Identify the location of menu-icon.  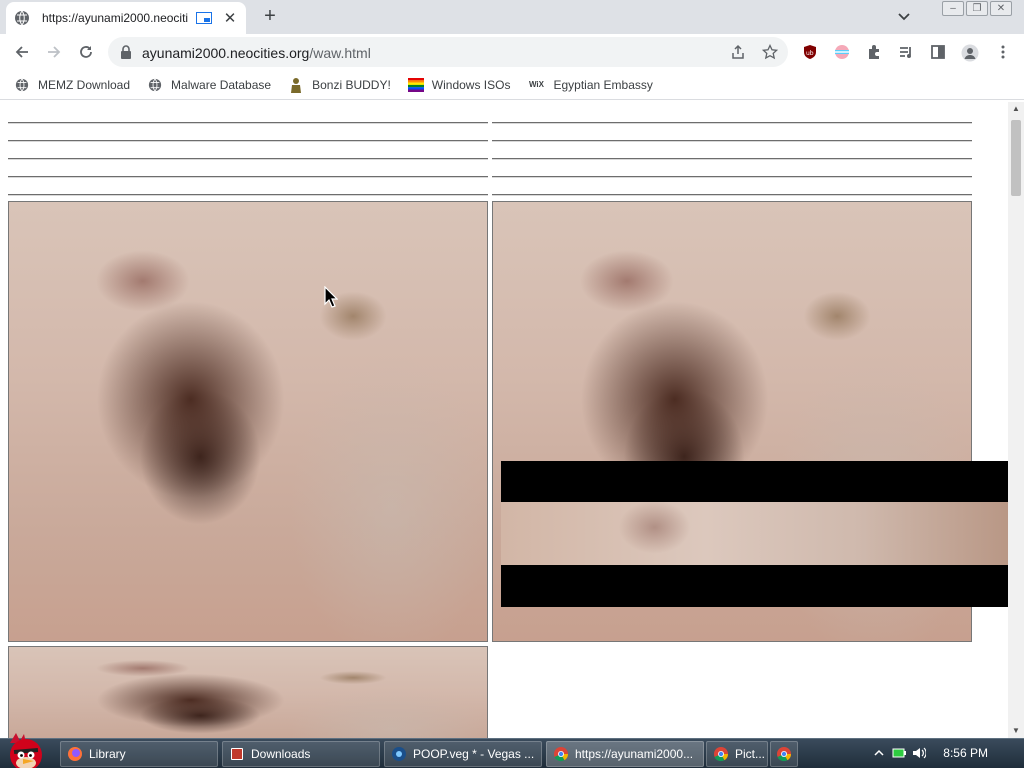
(1003, 52).